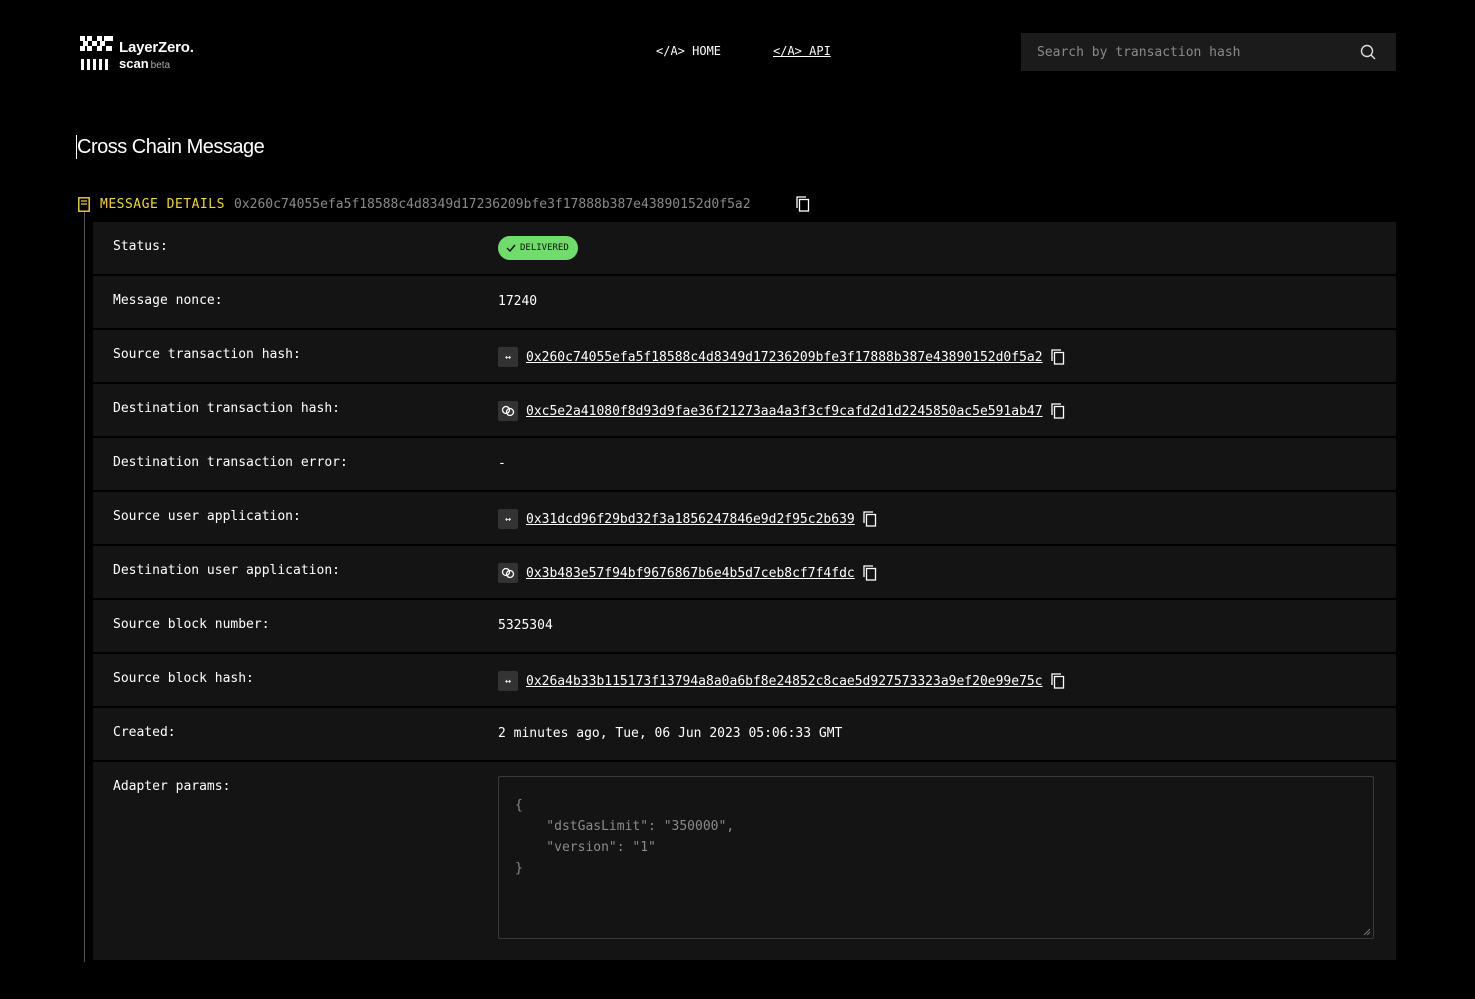 The image size is (1475, 999). I want to click on row-label: Status:, so click(140, 246).